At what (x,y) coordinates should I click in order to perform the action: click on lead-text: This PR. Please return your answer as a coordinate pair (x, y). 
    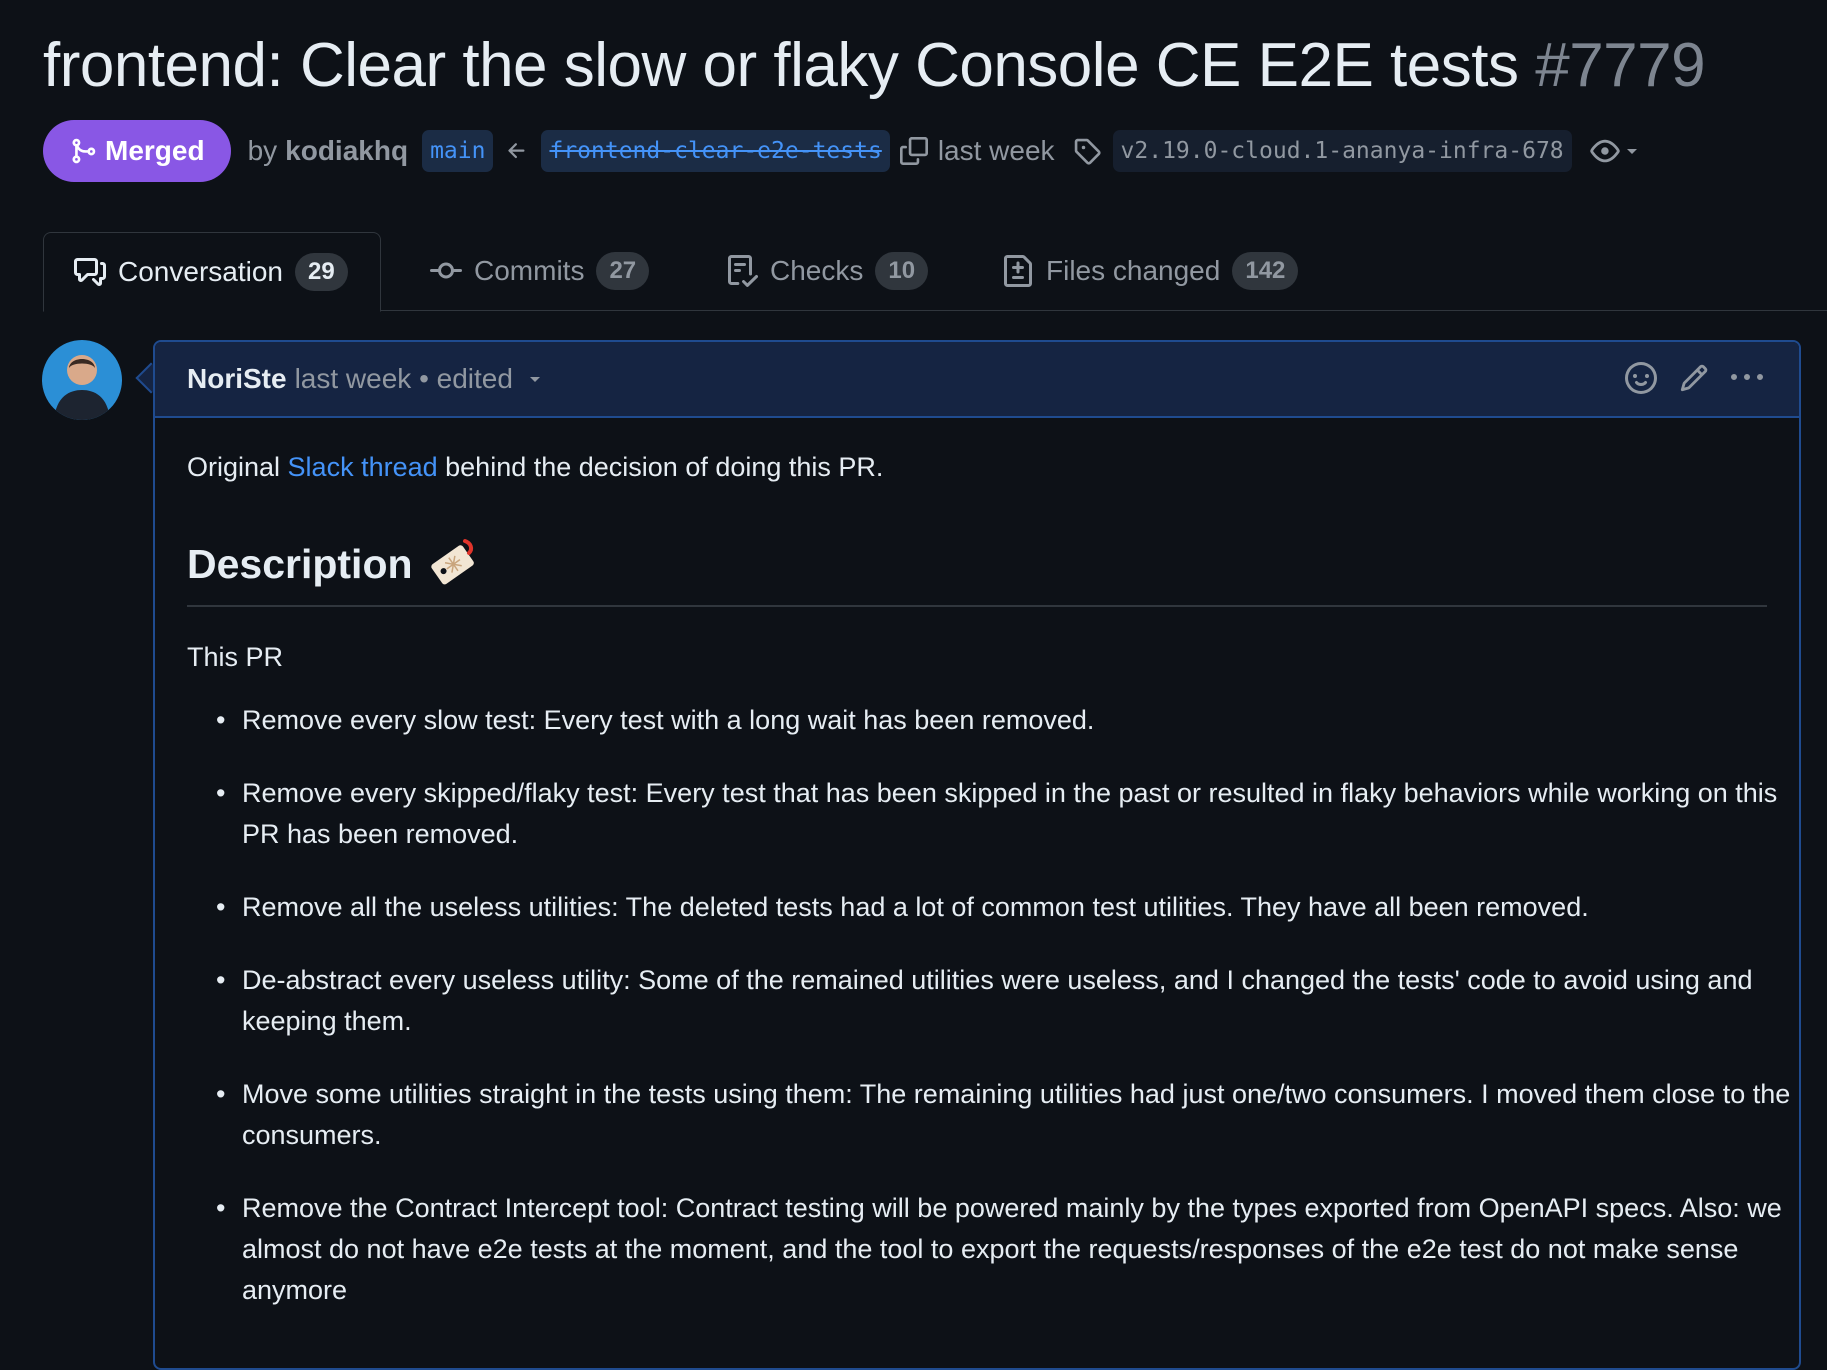
    Looking at the image, I should click on (235, 657).